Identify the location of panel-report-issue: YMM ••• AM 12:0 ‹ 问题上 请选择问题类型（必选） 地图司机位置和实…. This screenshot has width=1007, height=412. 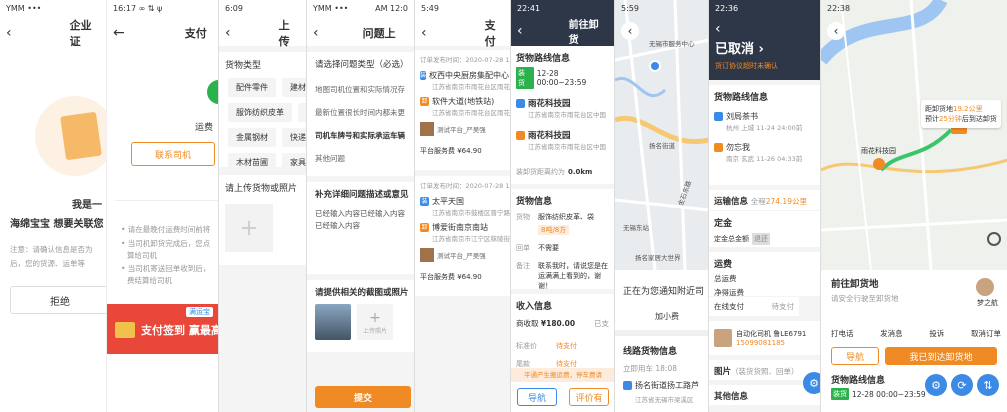
(360, 206).